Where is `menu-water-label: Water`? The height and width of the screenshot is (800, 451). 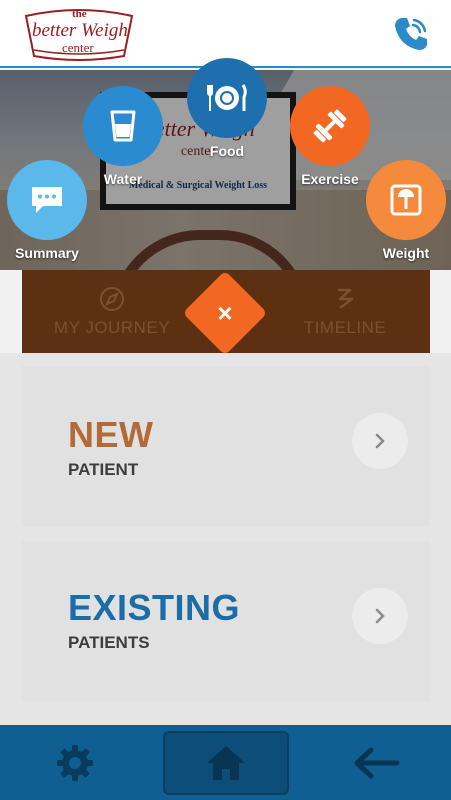 menu-water-label: Water is located at coordinates (123, 179).